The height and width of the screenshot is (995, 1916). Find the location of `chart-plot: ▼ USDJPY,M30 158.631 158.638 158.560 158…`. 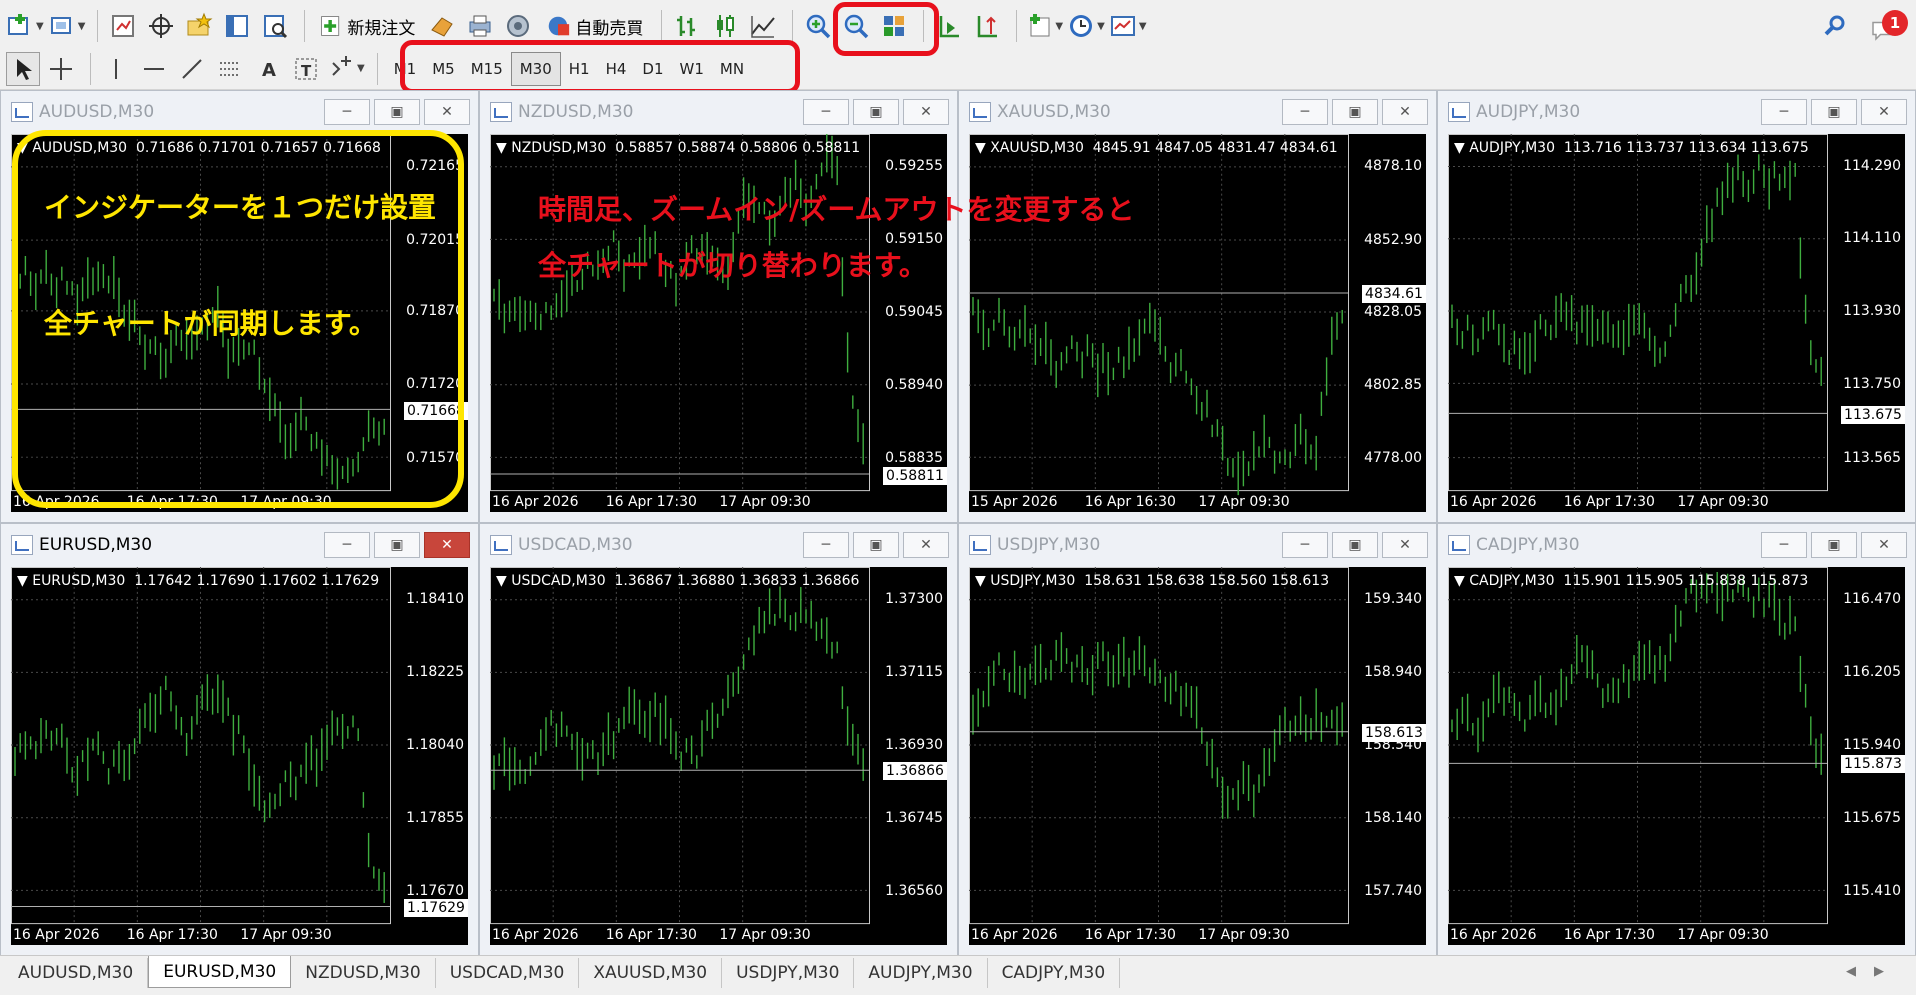

chart-plot: ▼ USDJPY,M30 158.631 158.638 158.560 158… is located at coordinates (1197, 756).